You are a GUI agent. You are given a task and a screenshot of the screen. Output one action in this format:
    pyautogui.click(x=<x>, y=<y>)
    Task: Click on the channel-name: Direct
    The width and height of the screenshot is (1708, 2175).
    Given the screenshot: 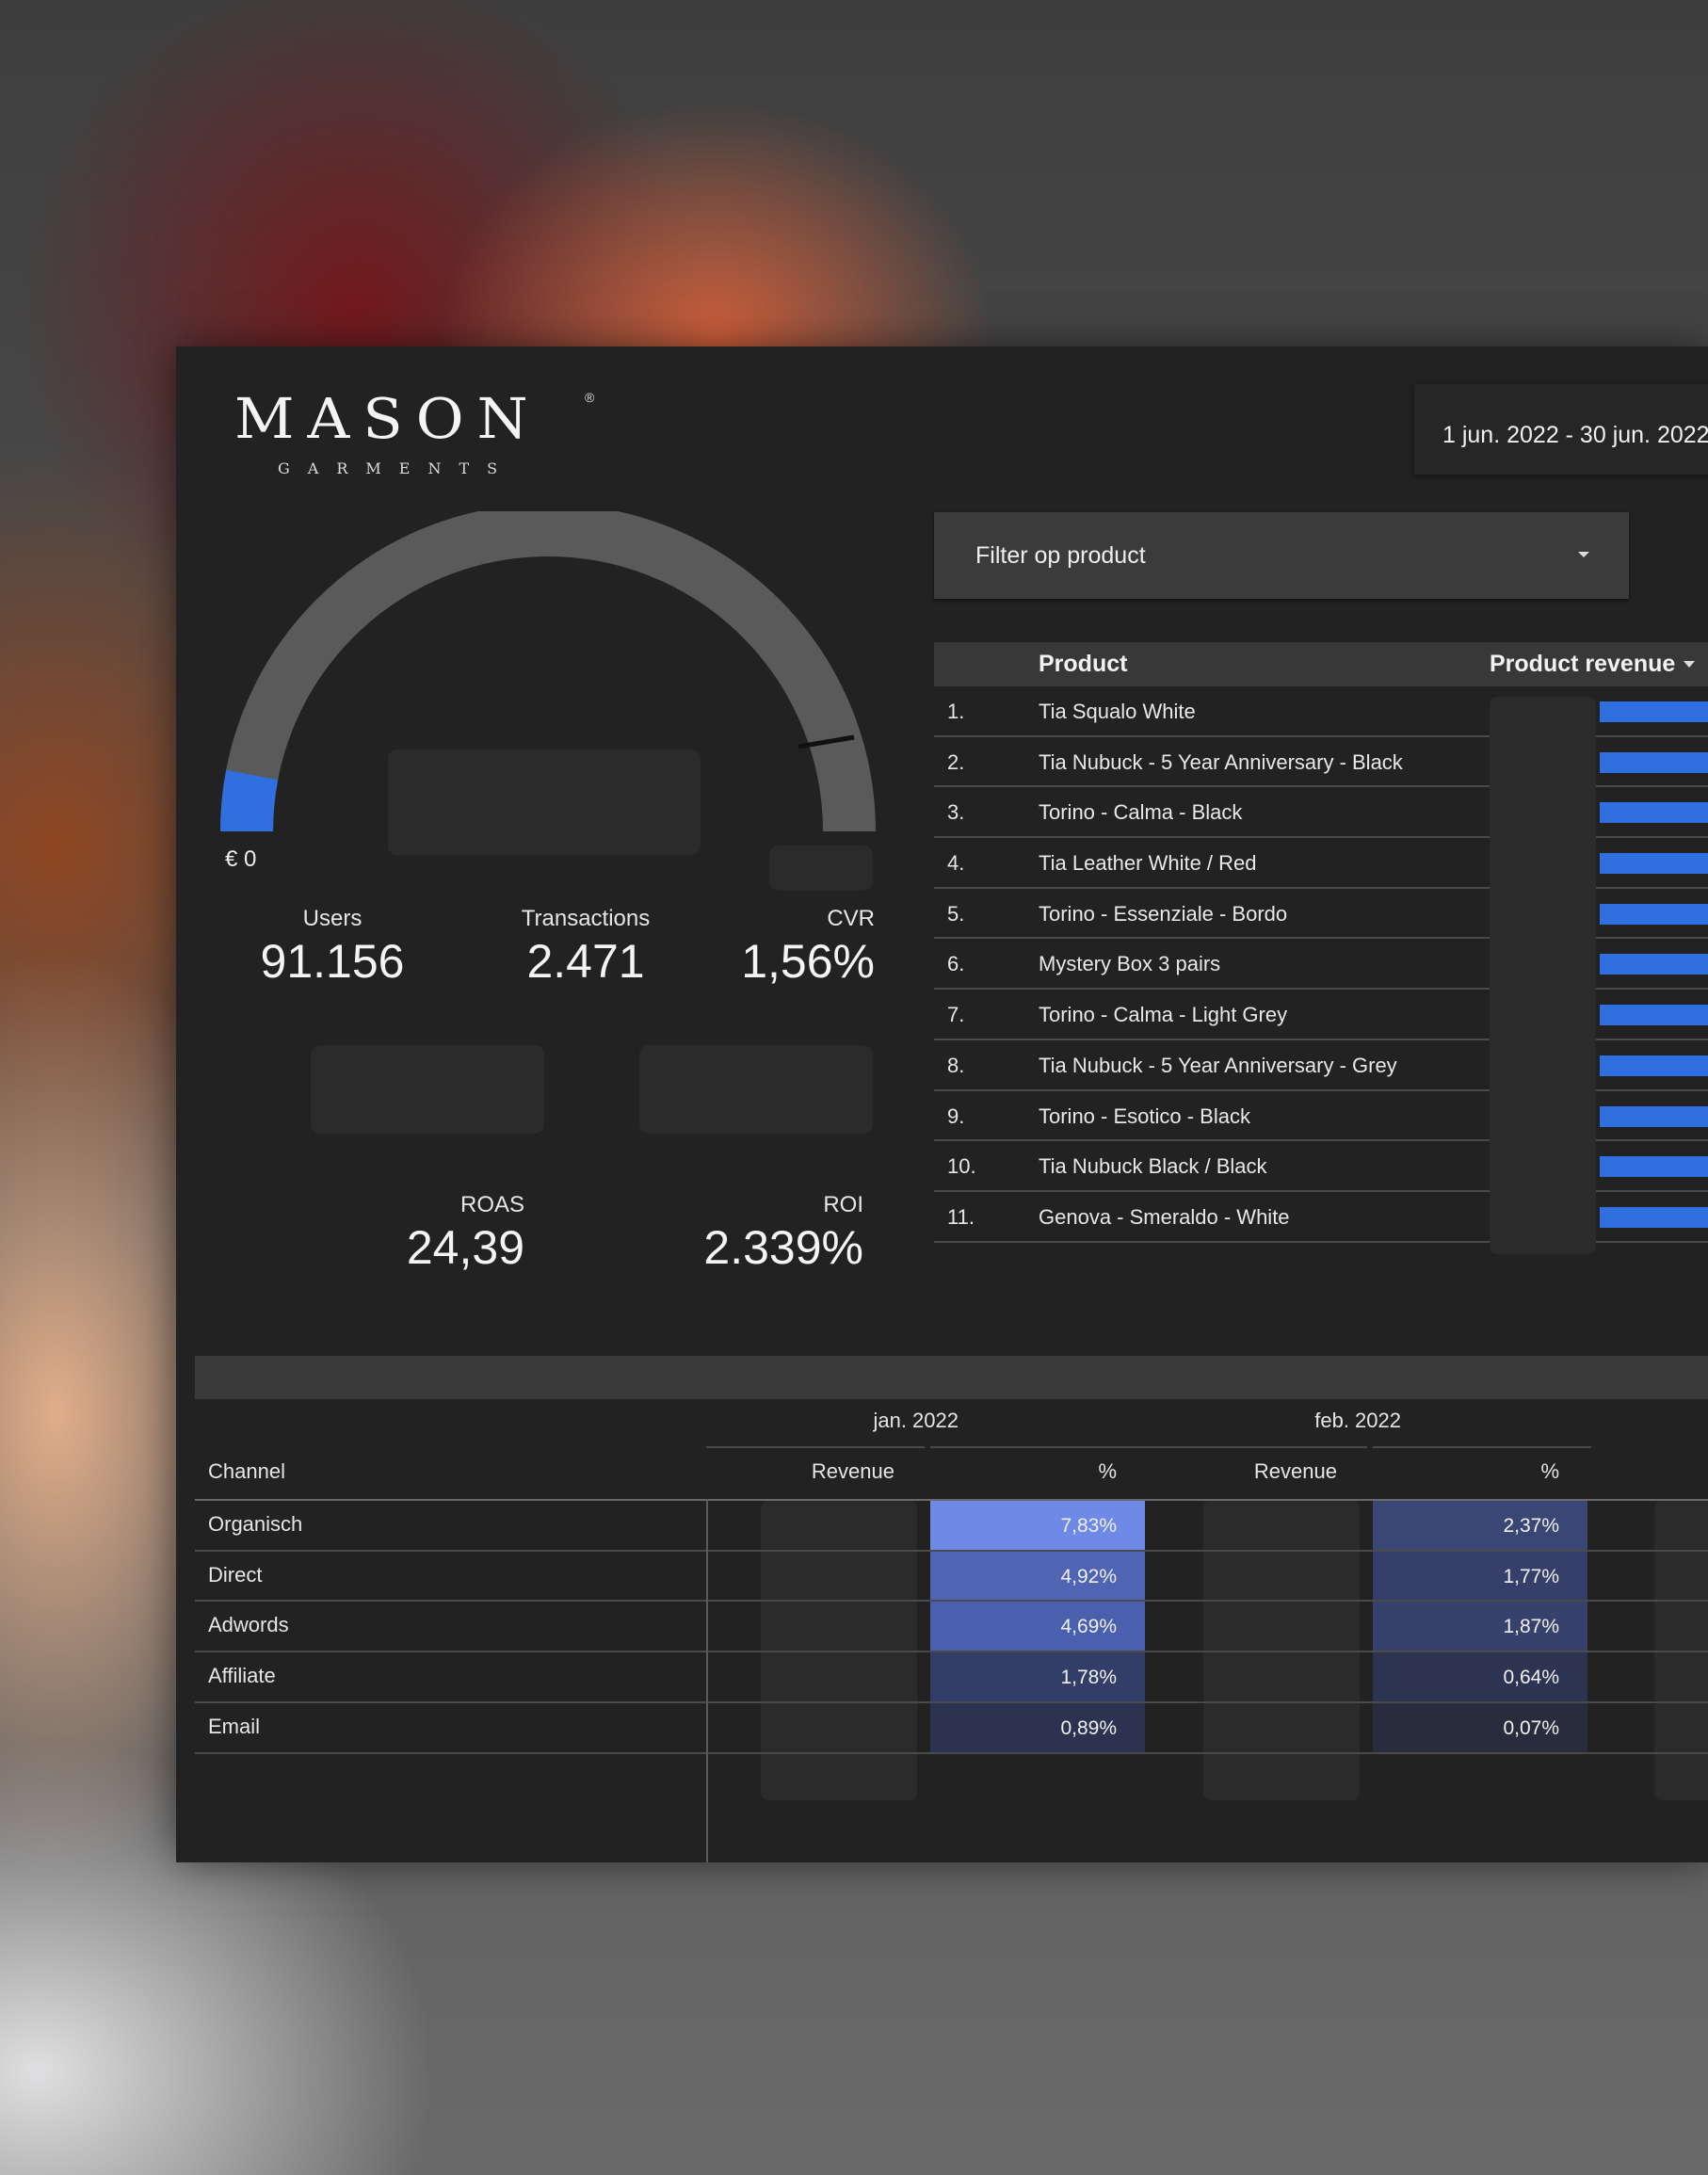 What is the action you would take?
    pyautogui.click(x=235, y=1575)
    